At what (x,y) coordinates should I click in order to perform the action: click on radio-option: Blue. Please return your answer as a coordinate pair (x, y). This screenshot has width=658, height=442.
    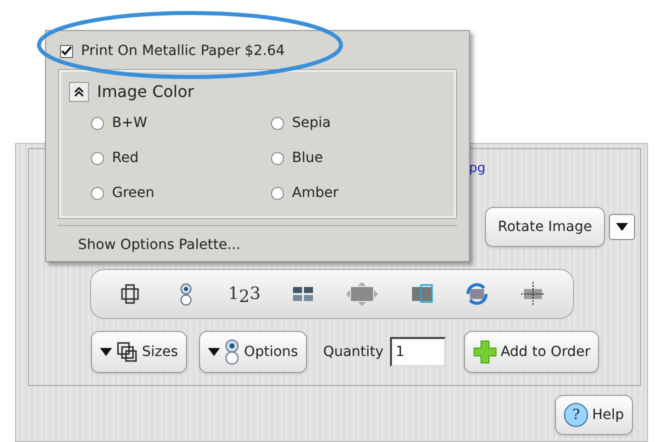
    Looking at the image, I should click on (346, 158).